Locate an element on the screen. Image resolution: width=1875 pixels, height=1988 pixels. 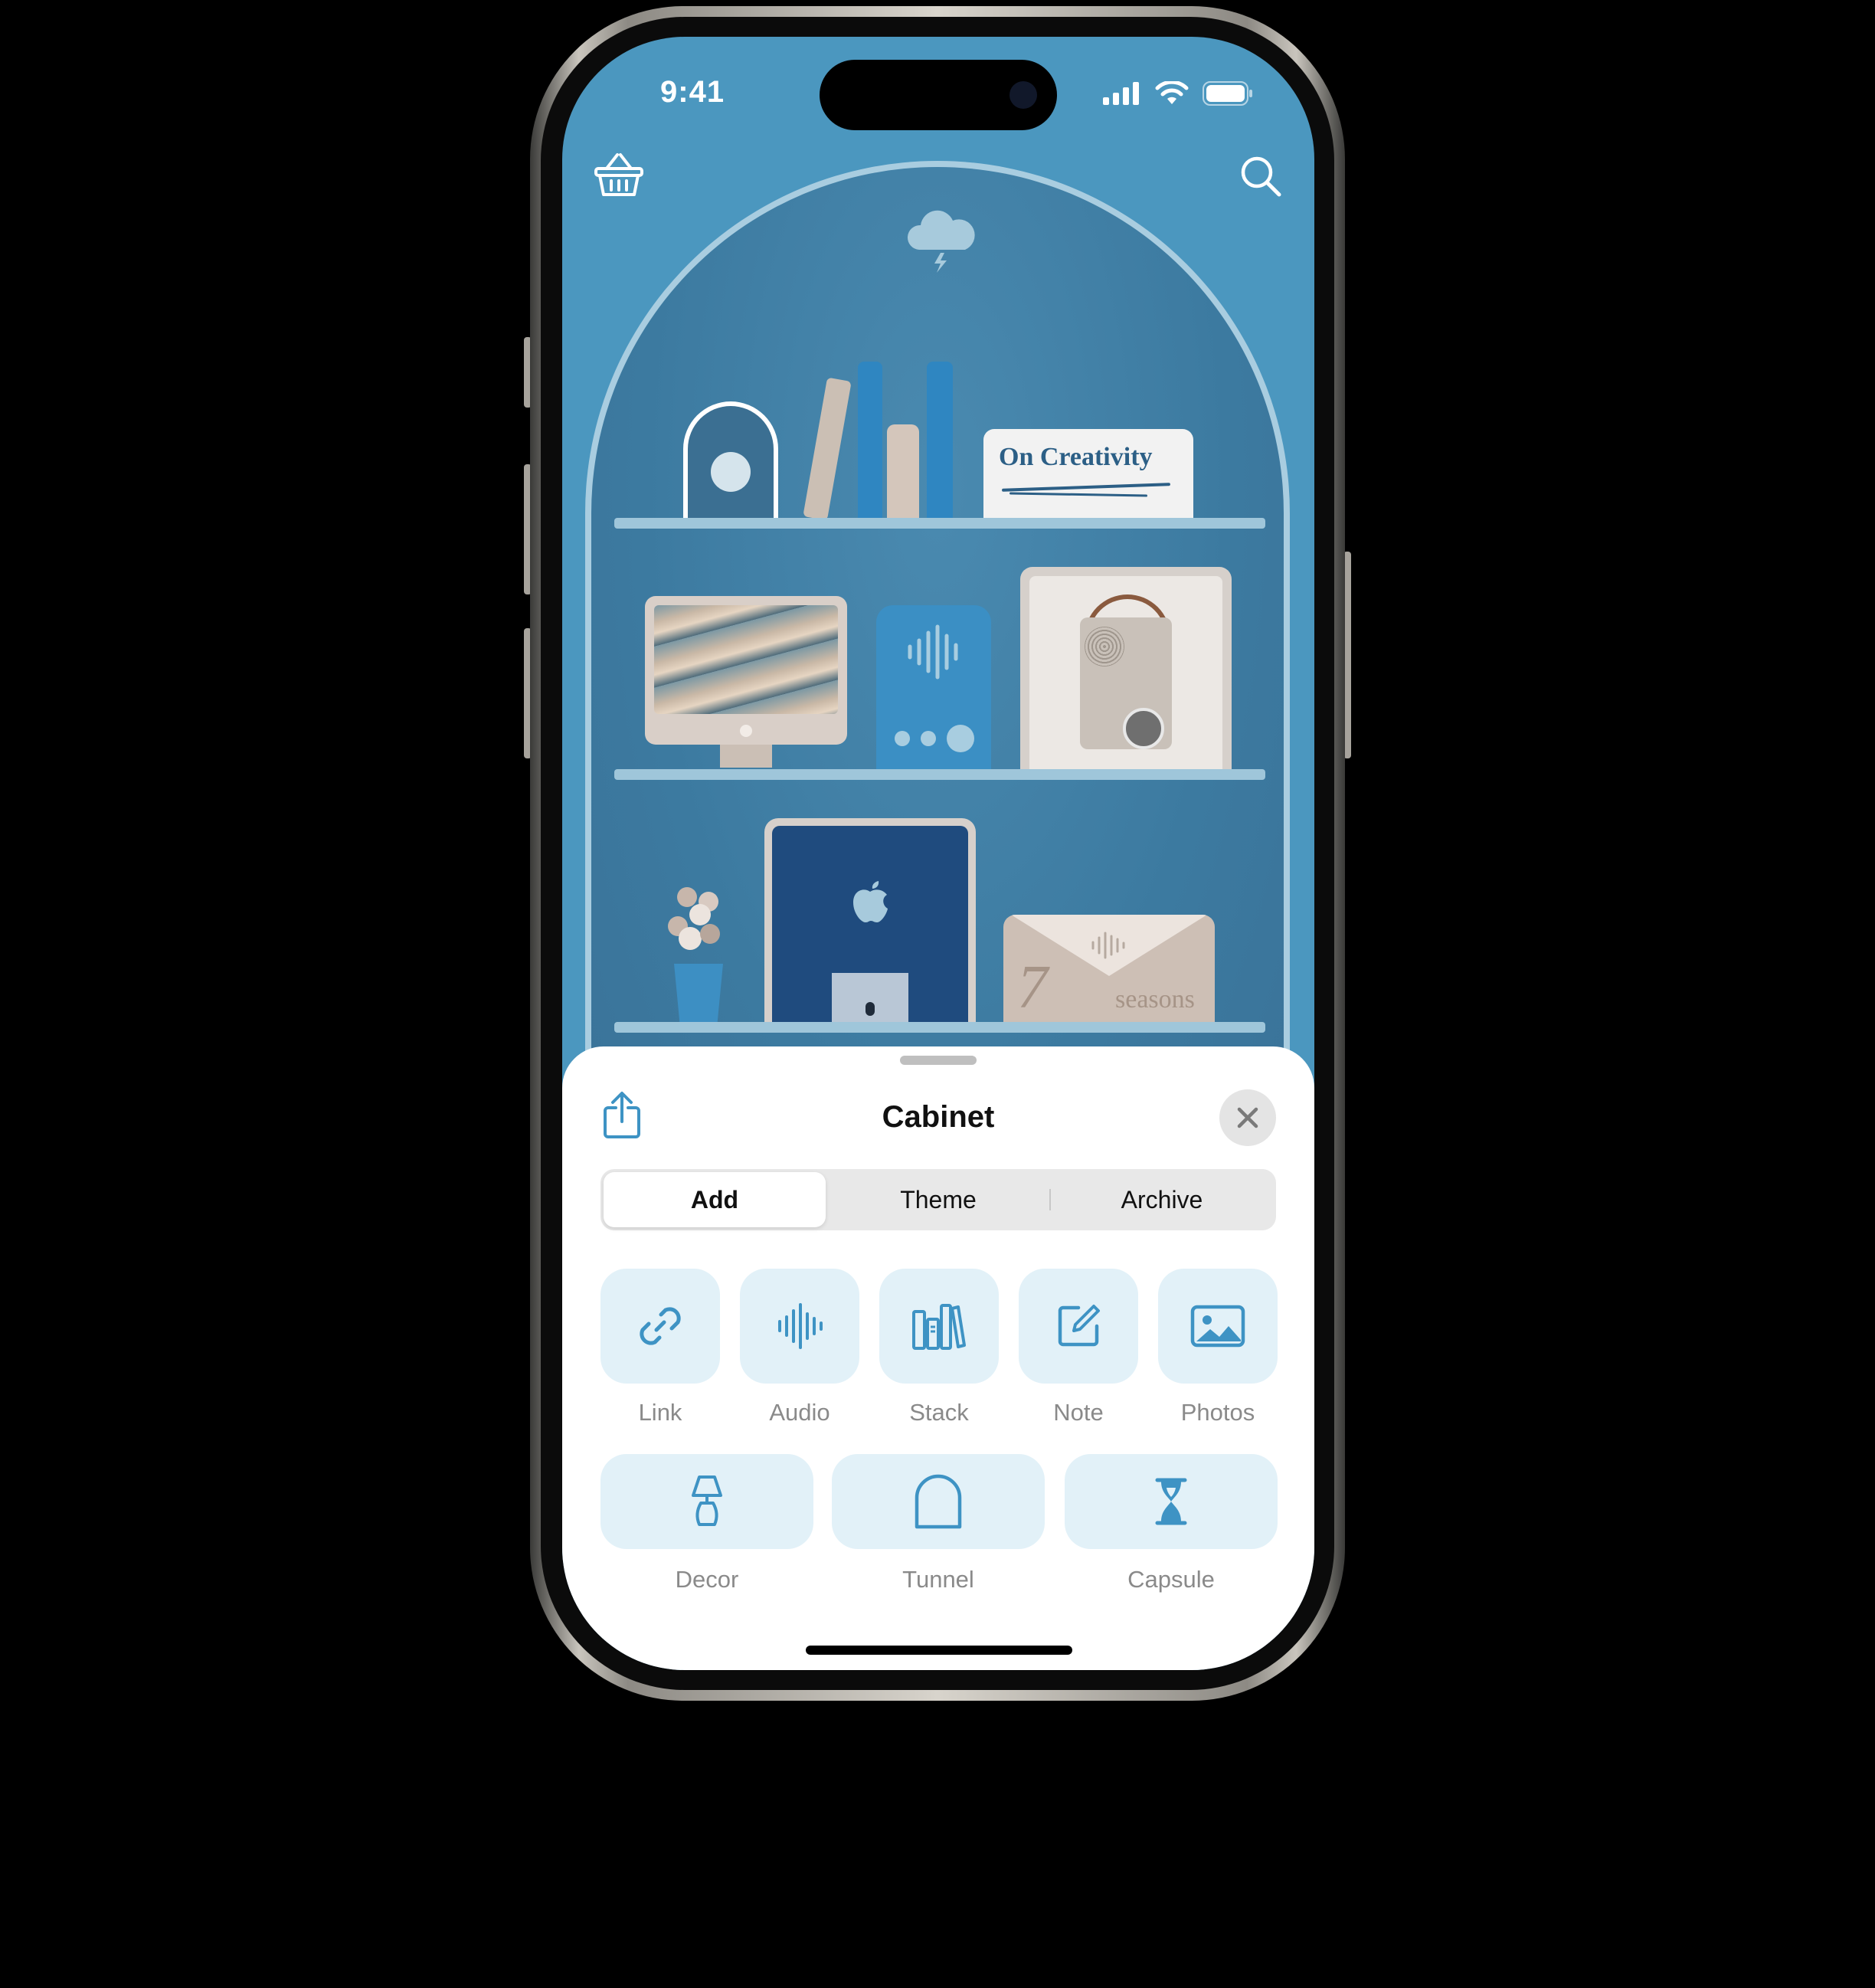
book-title: On Creativity is located at coordinates (1076, 457).